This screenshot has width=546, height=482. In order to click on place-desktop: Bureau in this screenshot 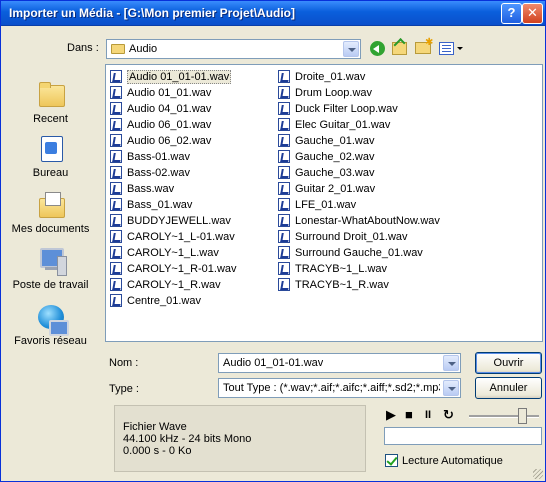, I will do `click(50, 156)`.